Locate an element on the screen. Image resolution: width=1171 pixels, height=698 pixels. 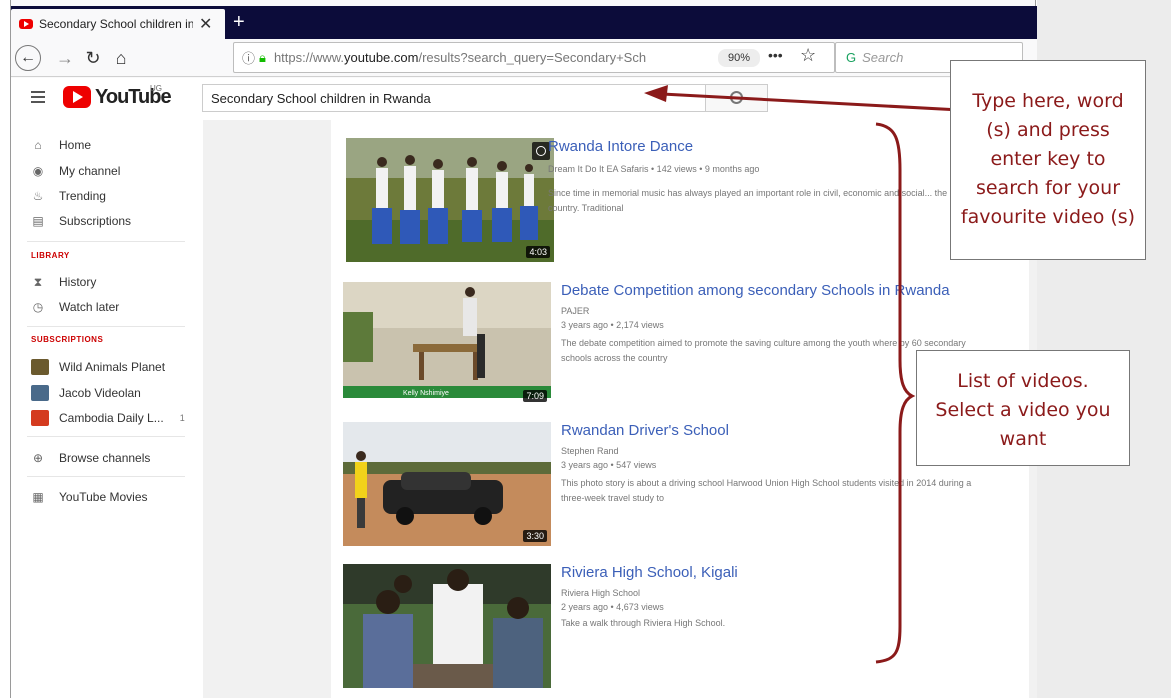
thumbnail-banner-text: Kelly Nshimiye is located at coordinates (426, 393).